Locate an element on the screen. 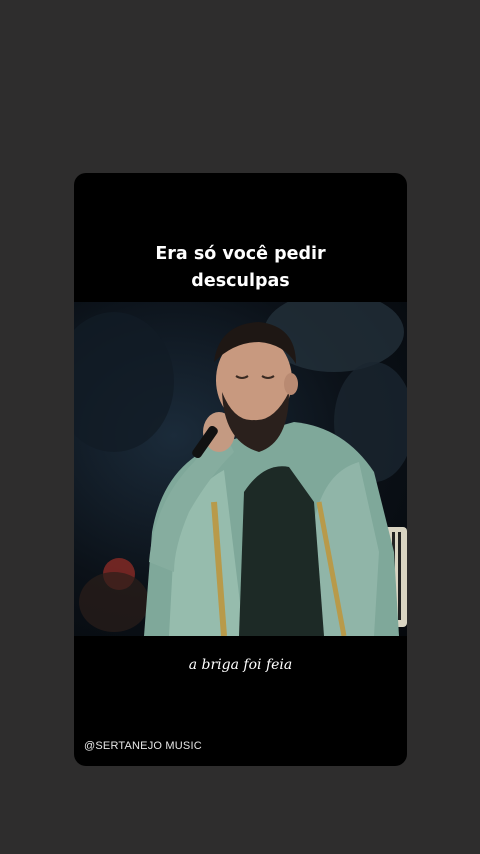  lyric-caption-bottom: a briga foi feia is located at coordinates (240, 665).